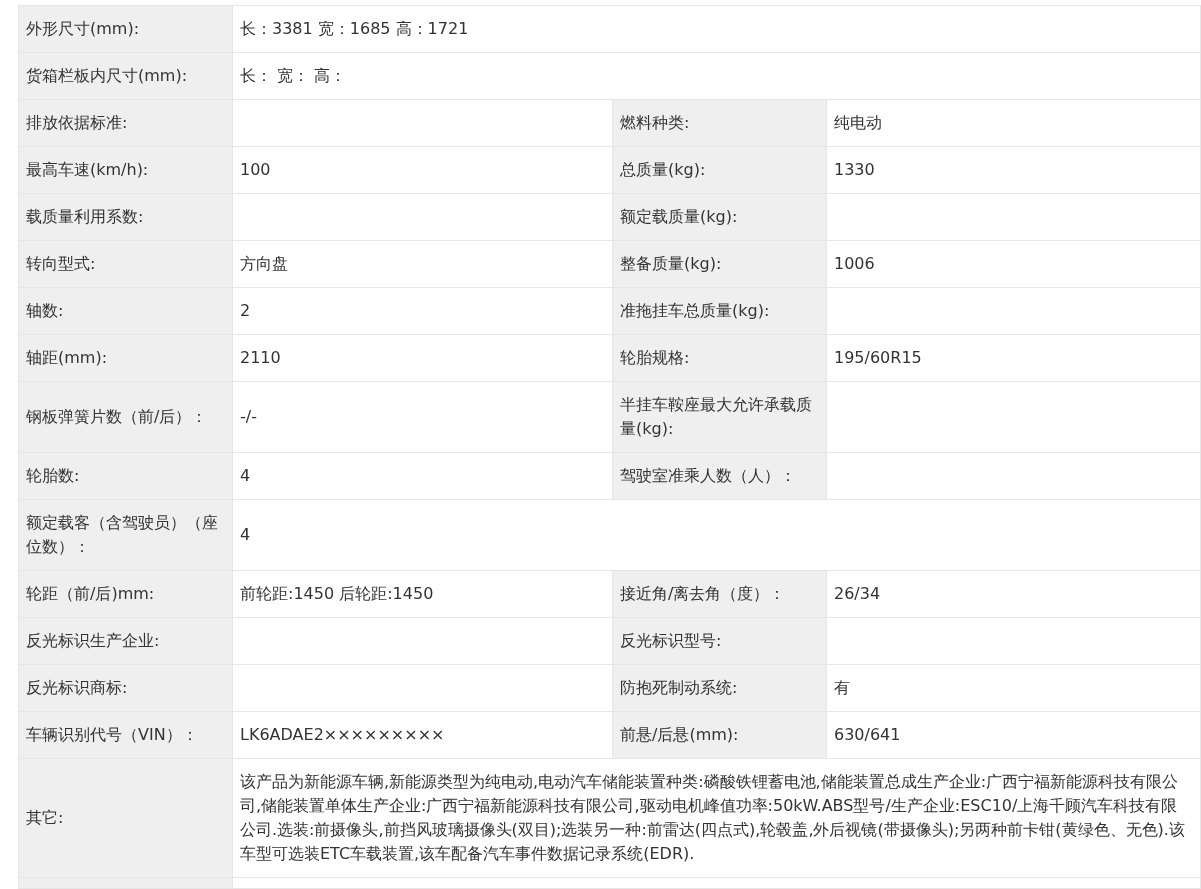 The width and height of the screenshot is (1201, 889). What do you see at coordinates (1013, 264) in the screenshot?
I see `field-value: 1006` at bounding box center [1013, 264].